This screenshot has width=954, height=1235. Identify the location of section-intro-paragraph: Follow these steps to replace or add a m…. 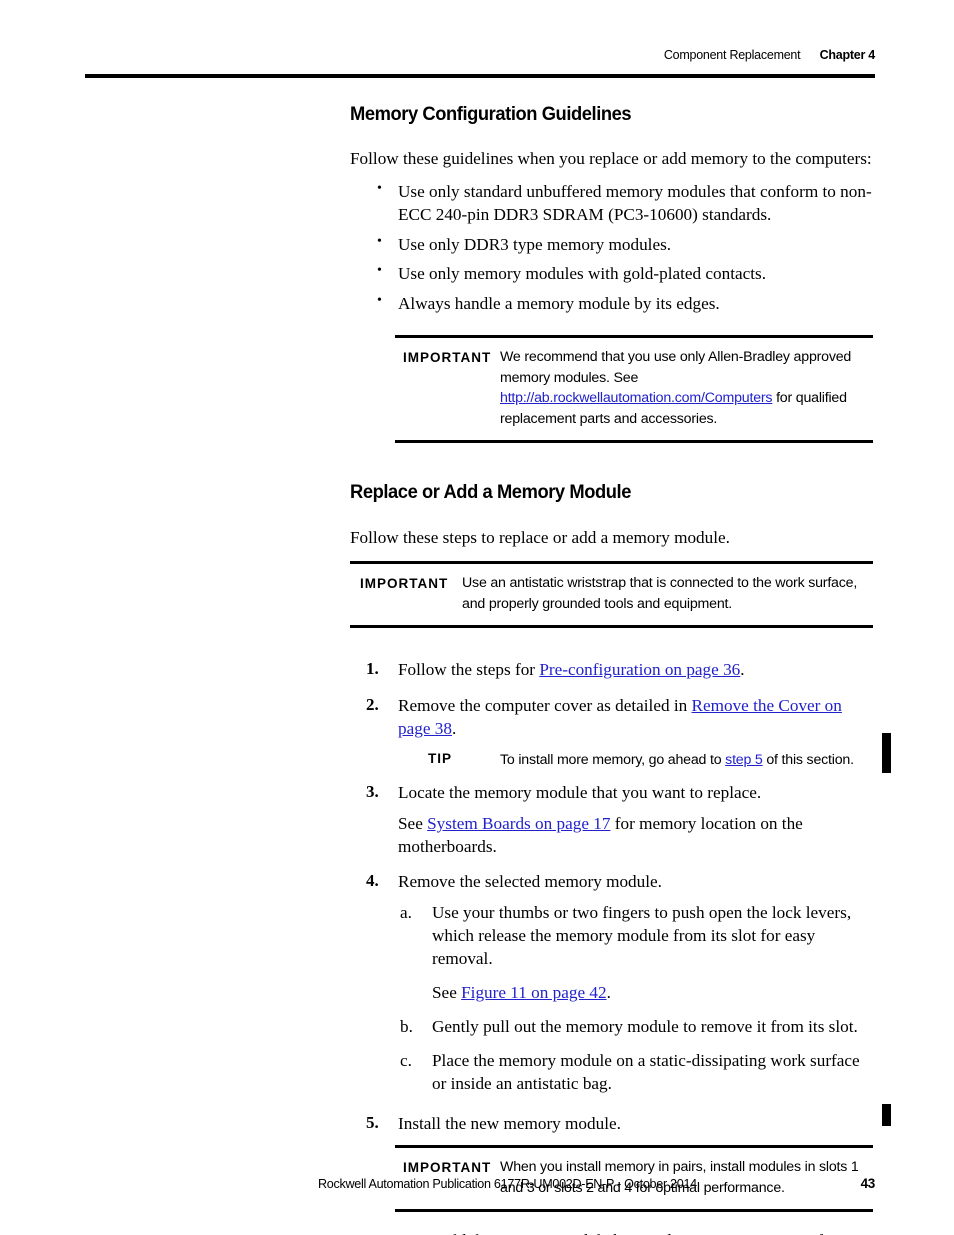
(540, 537).